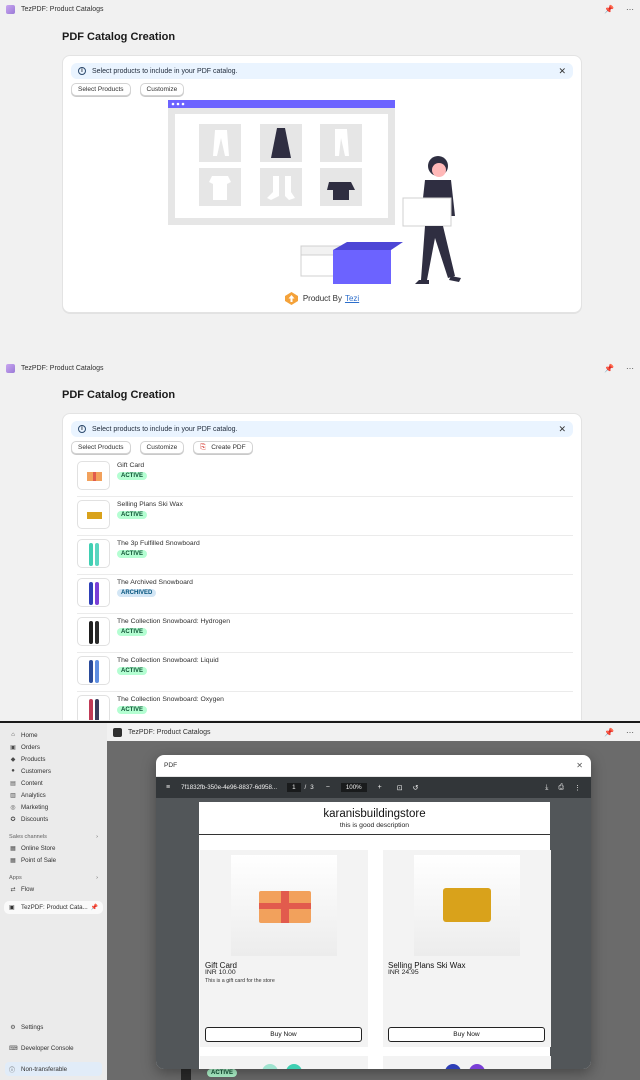  What do you see at coordinates (403, 972) in the screenshot?
I see `card-price: INR 24.95` at bounding box center [403, 972].